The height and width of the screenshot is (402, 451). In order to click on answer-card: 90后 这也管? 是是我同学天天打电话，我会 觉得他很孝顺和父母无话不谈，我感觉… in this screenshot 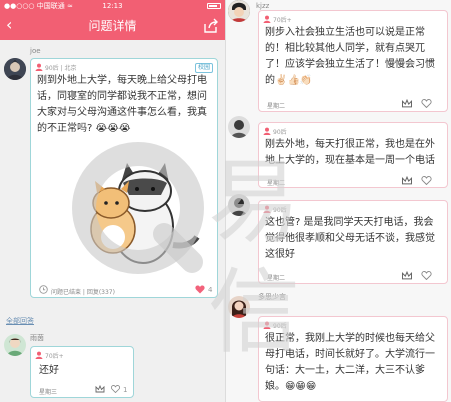, I will do `click(353, 242)`.